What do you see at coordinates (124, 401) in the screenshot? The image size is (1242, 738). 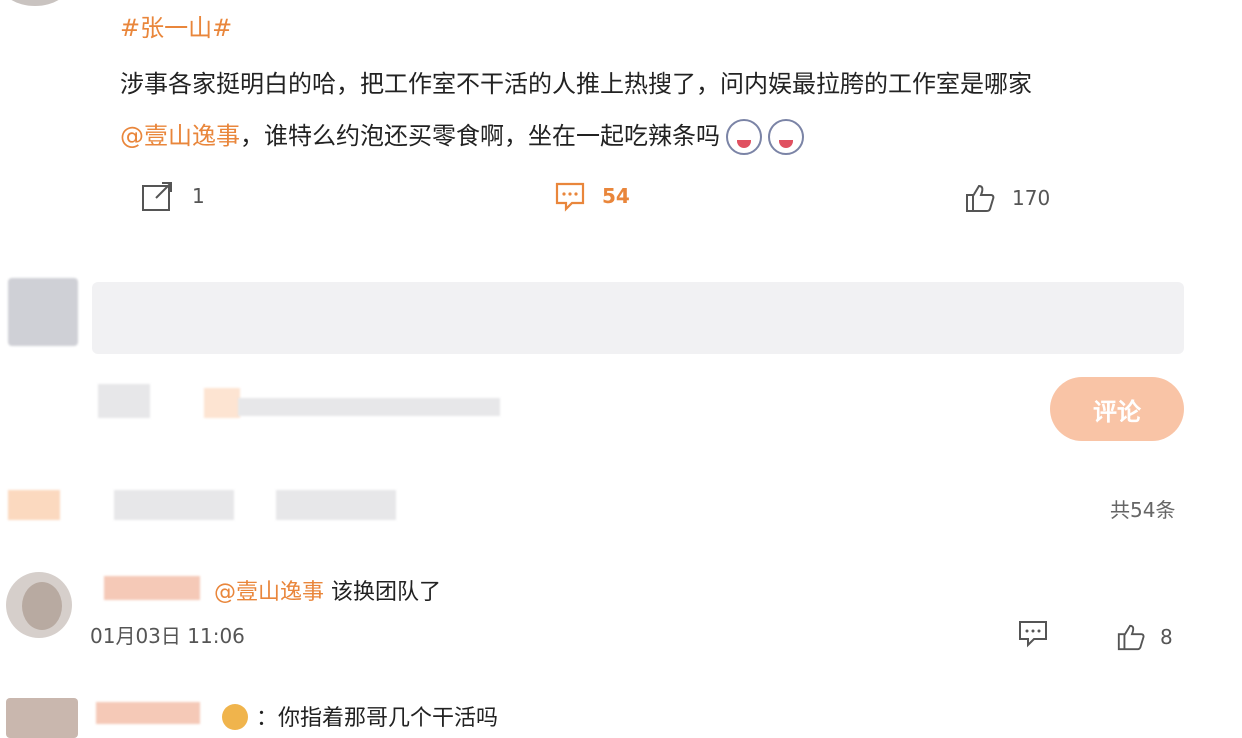 I see `emoji-picker-icon` at bounding box center [124, 401].